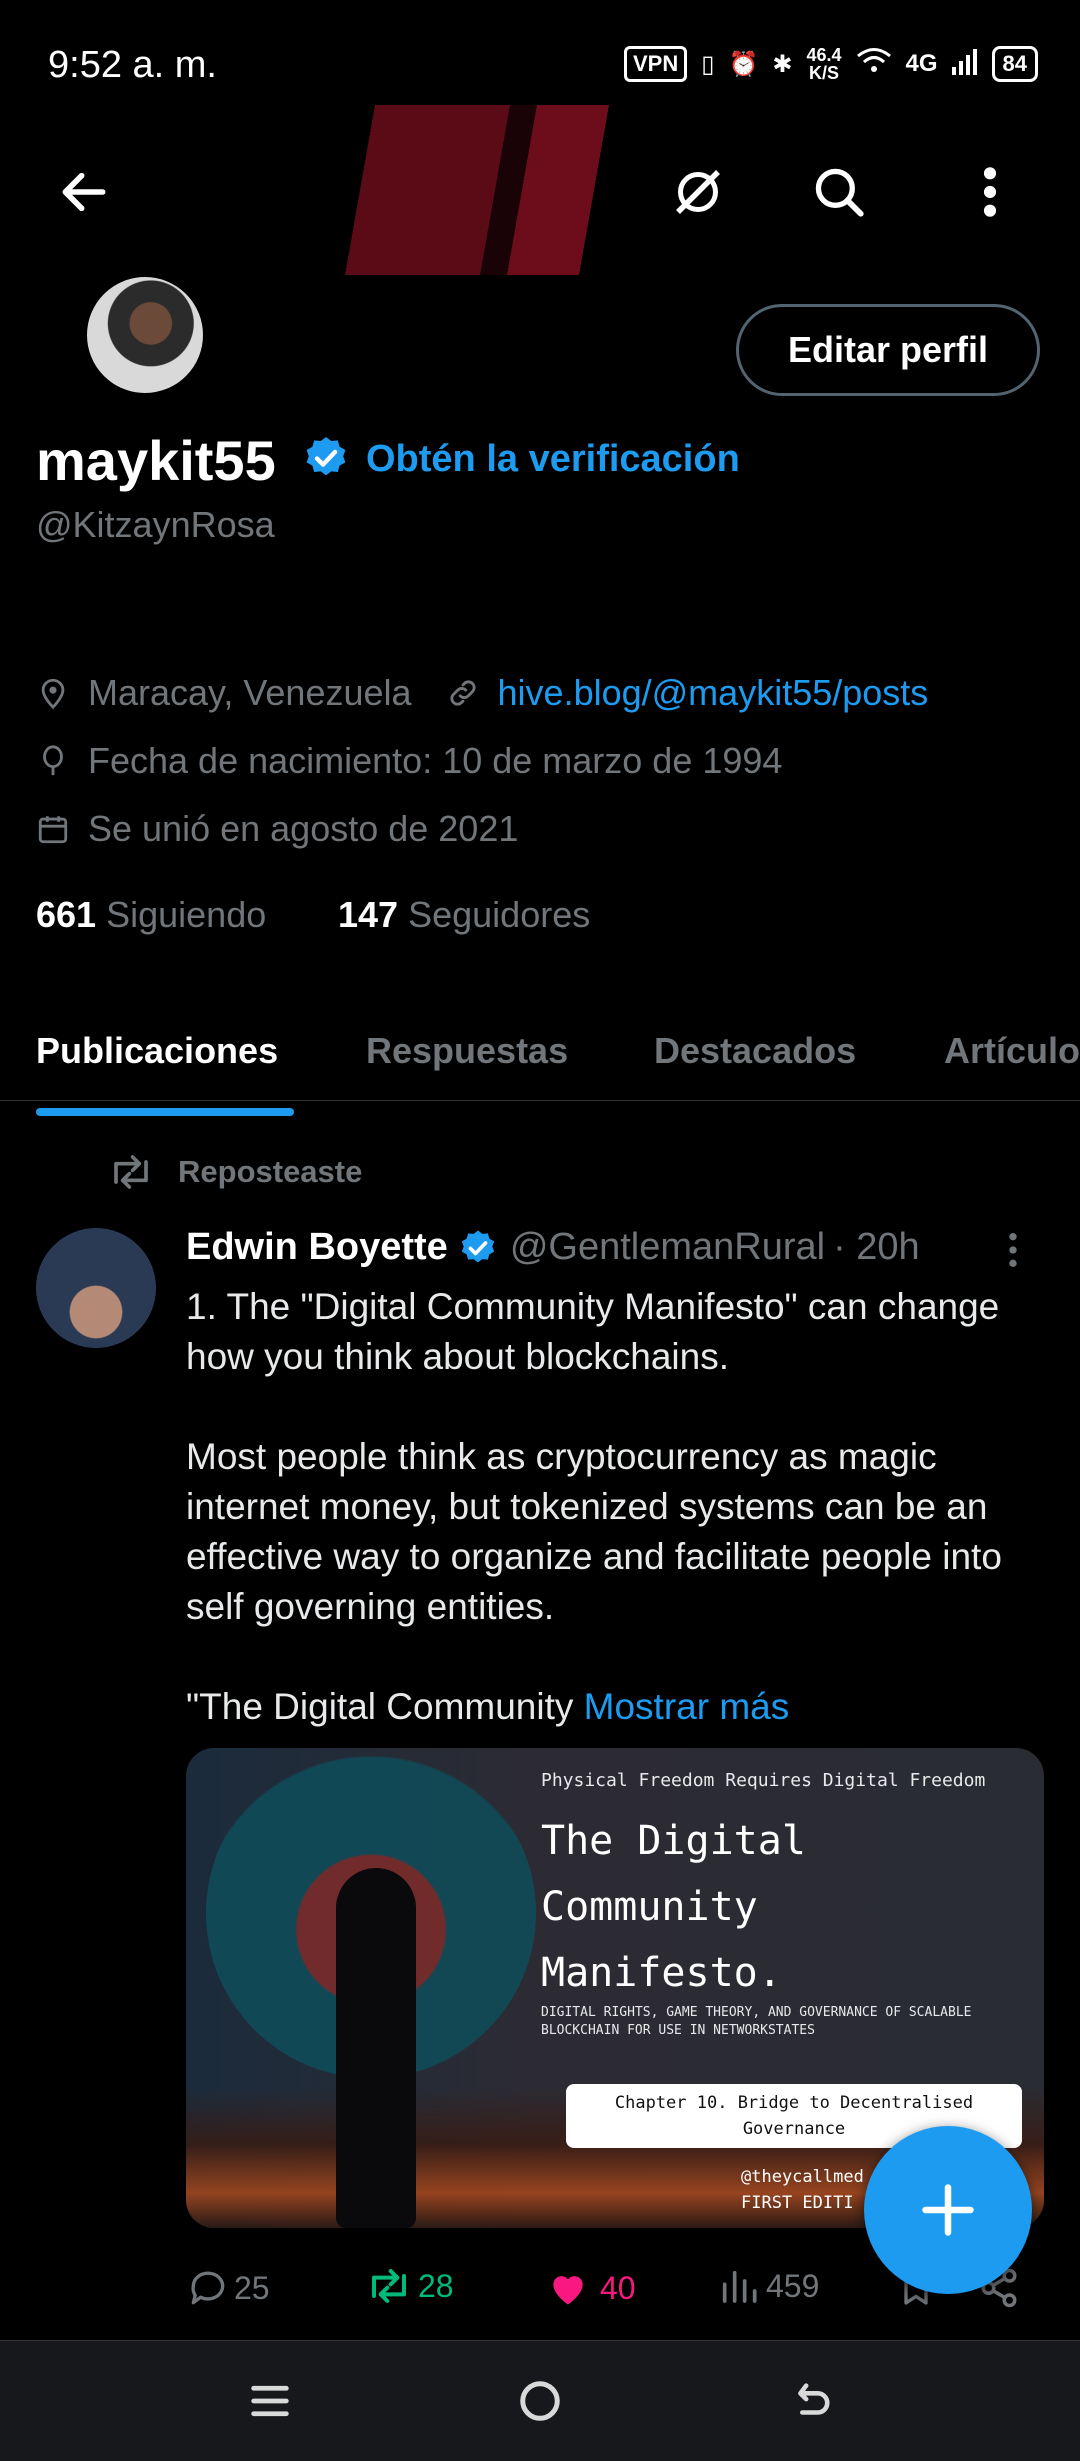 The width and height of the screenshot is (1080, 2461). What do you see at coordinates (876, 1247) in the screenshot?
I see `post-time: · 20h` at bounding box center [876, 1247].